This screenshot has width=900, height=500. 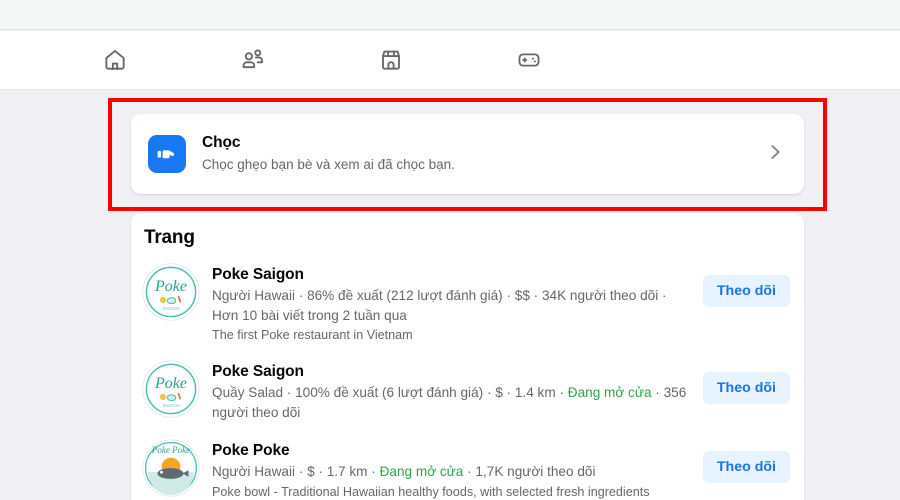 What do you see at coordinates (328, 164) in the screenshot?
I see `poke-card-subtitle: Chọc ghẹo bạn bè và xem ai đã chọc bạn.` at bounding box center [328, 164].